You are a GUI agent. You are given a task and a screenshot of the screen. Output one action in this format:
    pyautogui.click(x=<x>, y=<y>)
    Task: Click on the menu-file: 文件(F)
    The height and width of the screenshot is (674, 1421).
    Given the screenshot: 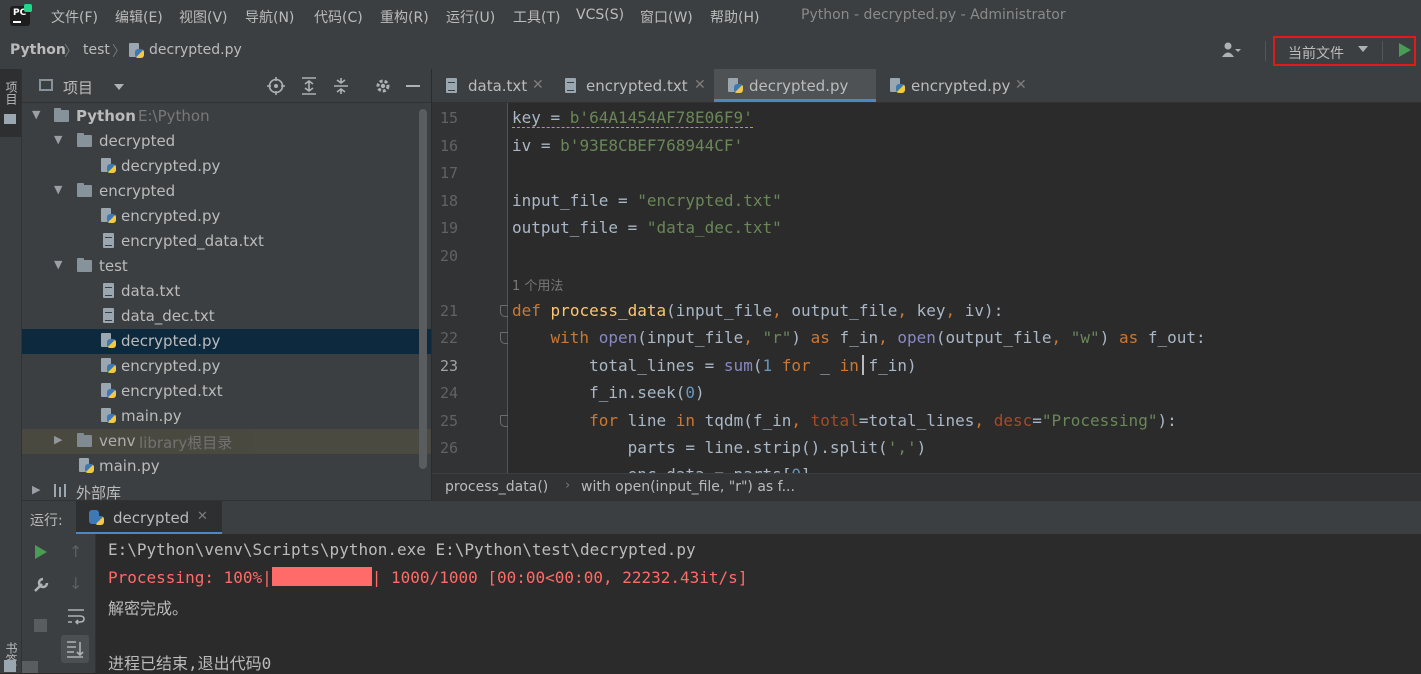 What is the action you would take?
    pyautogui.click(x=74, y=17)
    